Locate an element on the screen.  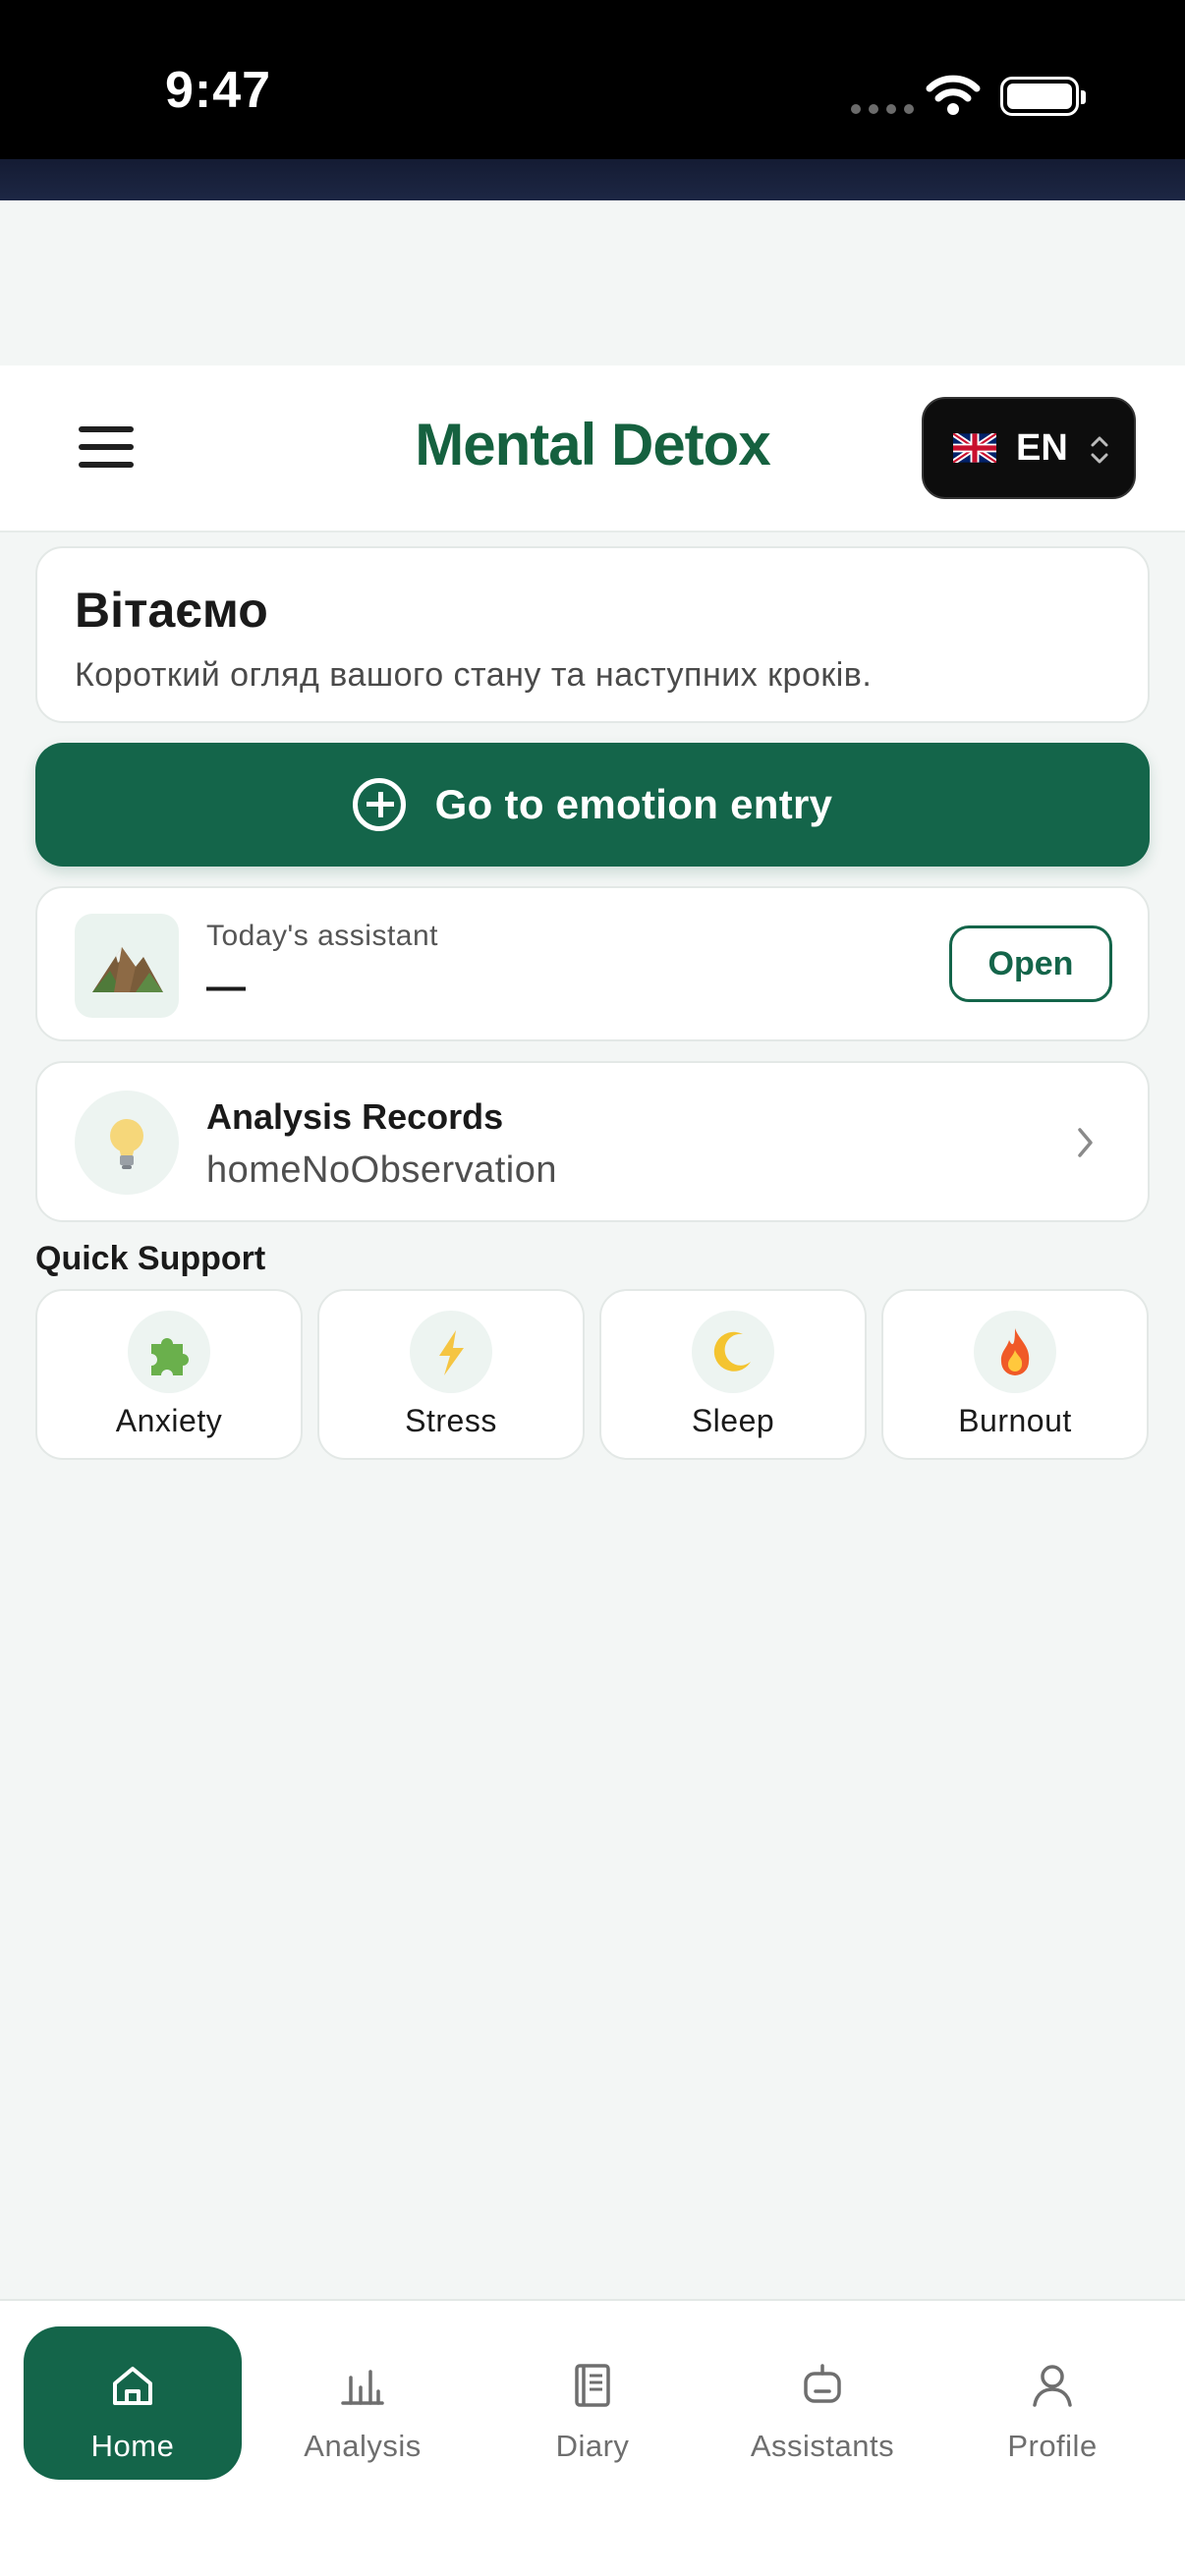
tab-label: Analysis is located at coordinates (363, 2446).